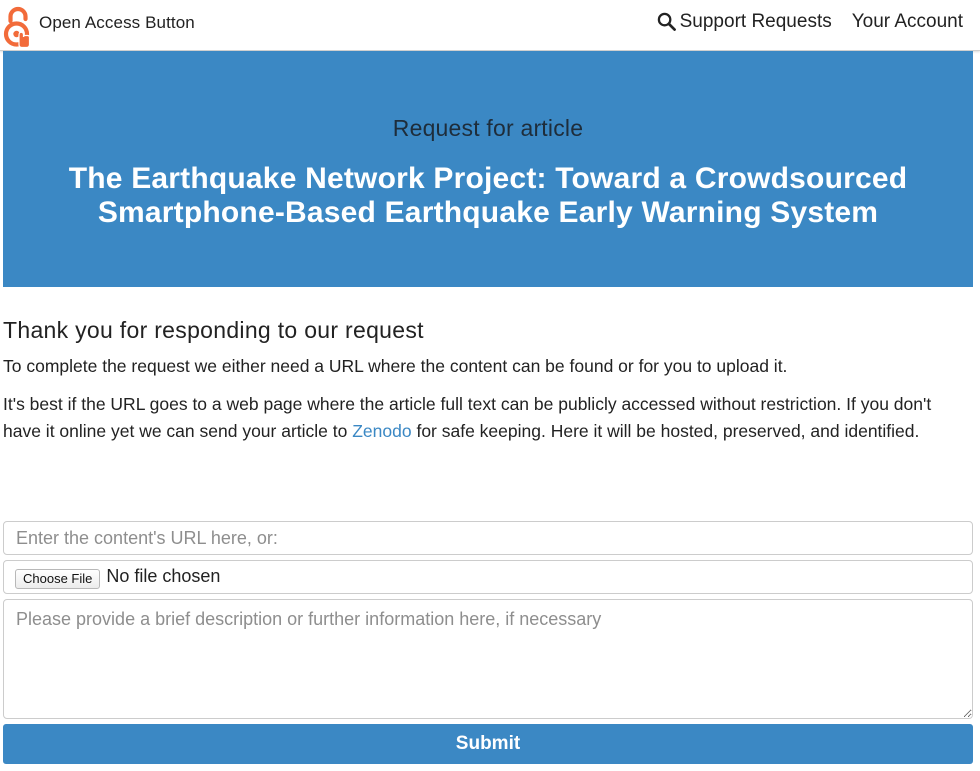  What do you see at coordinates (488, 128) in the screenshot?
I see `hero-subtitle: Request for article` at bounding box center [488, 128].